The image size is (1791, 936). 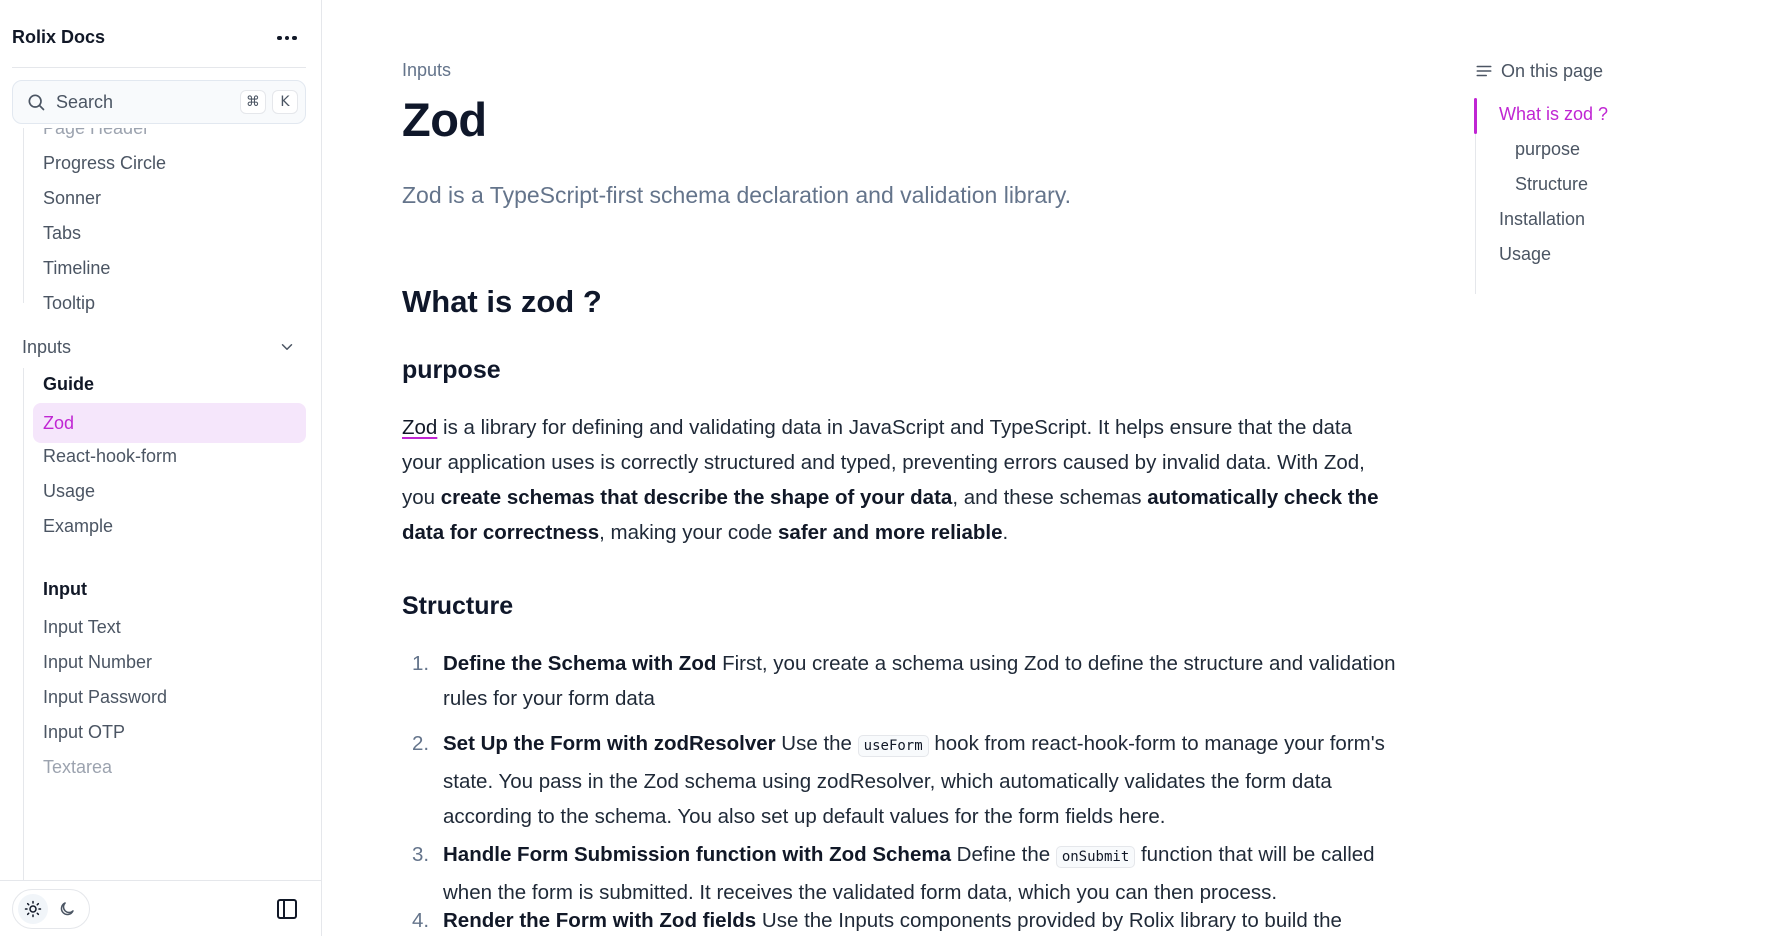 I want to click on toc-item-purpose: purpose, so click(x=1547, y=149).